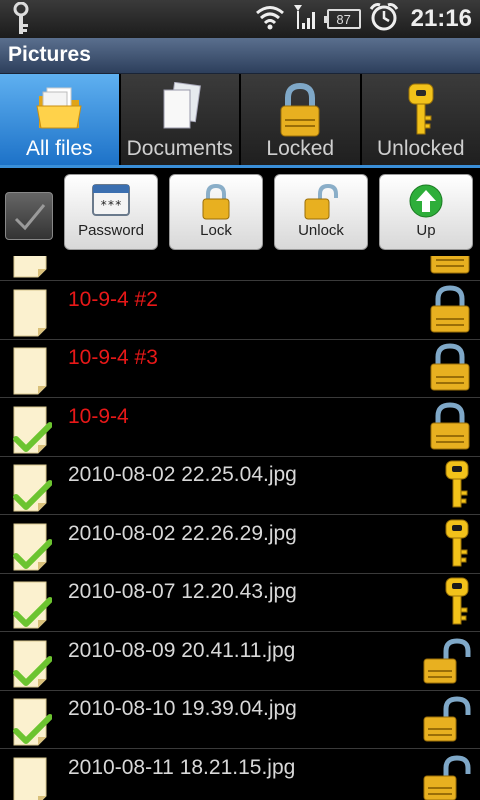 Image resolution: width=480 pixels, height=800 pixels. I want to click on folder-icon, so click(59, 109).